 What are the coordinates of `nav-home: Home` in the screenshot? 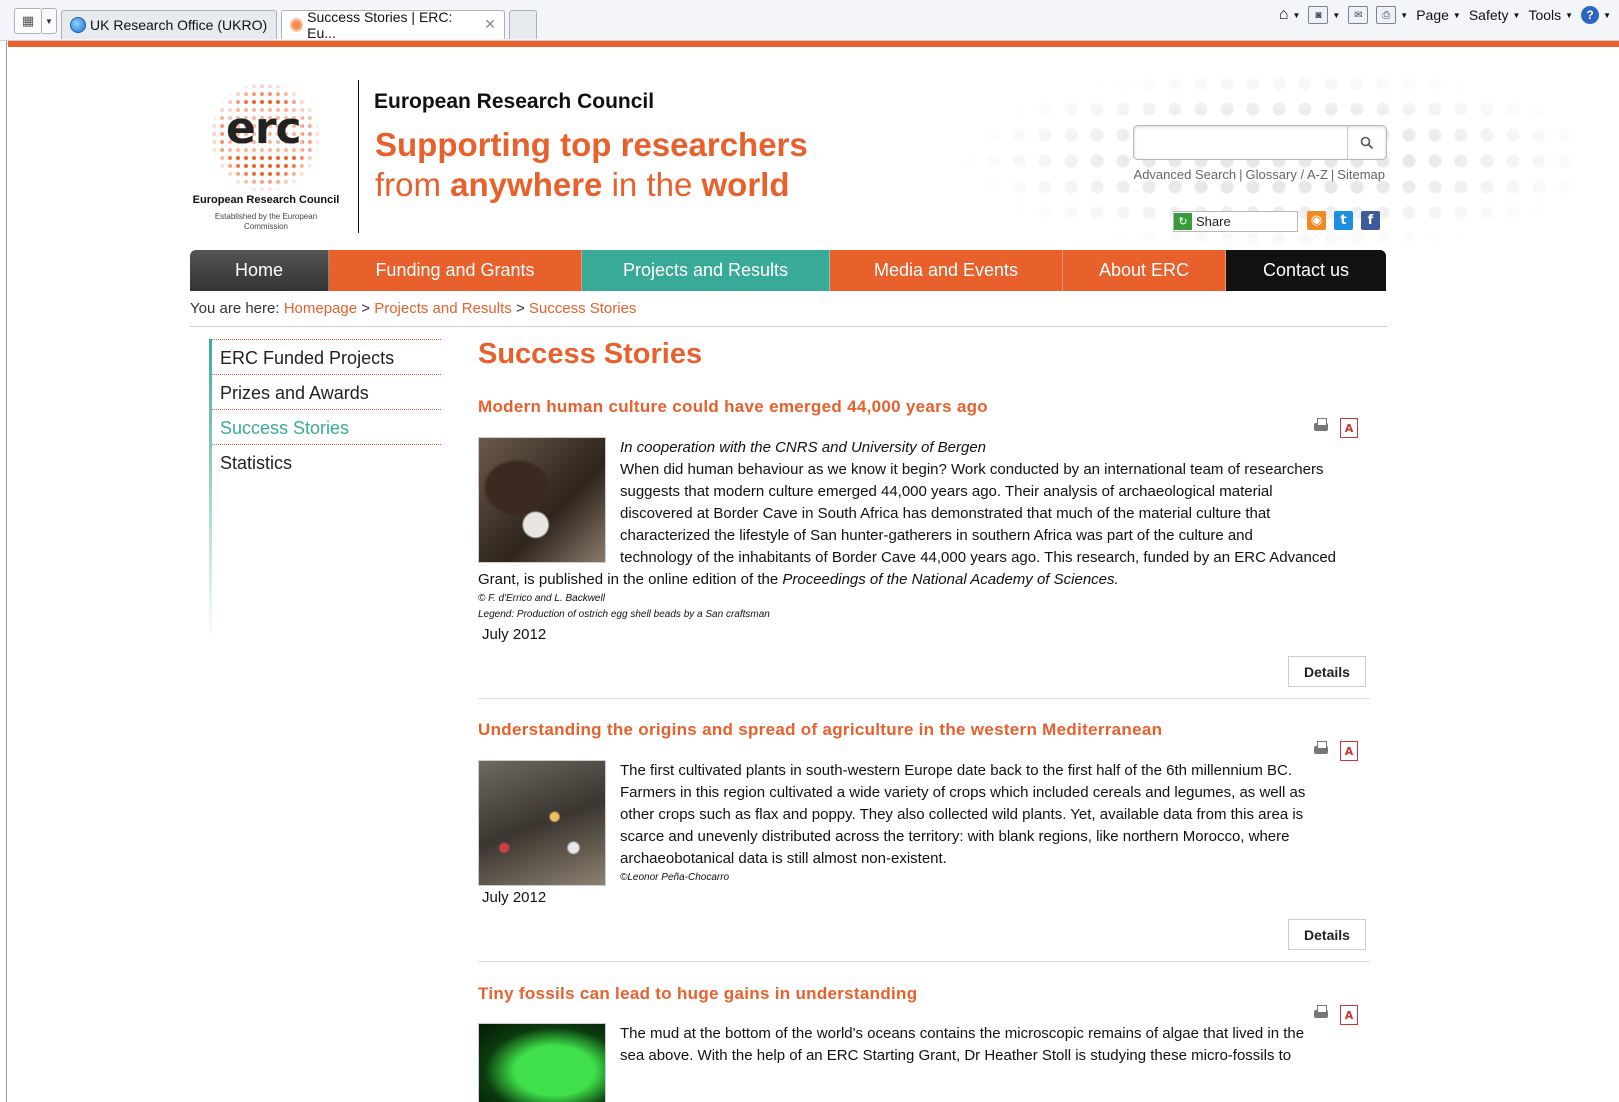 It's located at (259, 270).